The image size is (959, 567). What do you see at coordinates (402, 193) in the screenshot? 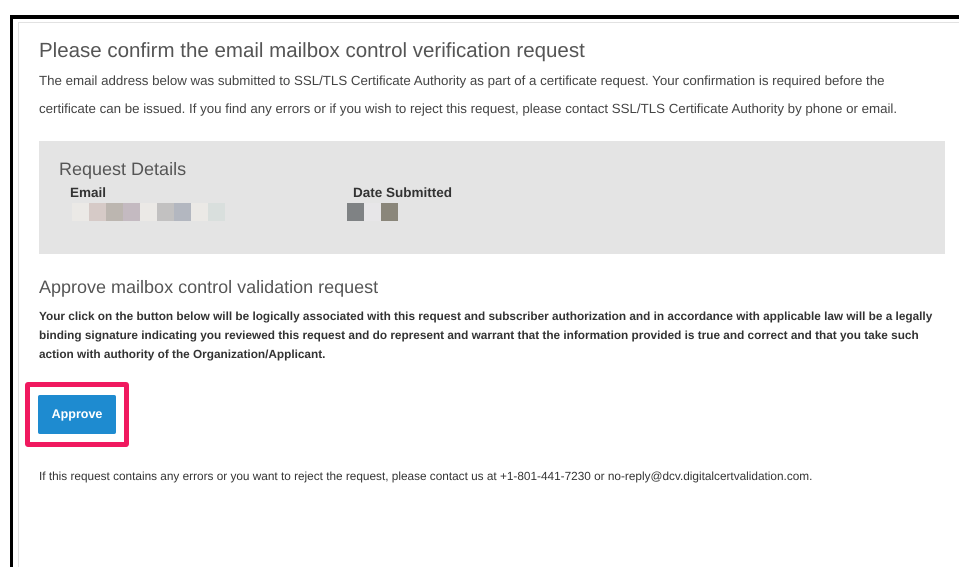
I see `field-label: Date Submitted` at bounding box center [402, 193].